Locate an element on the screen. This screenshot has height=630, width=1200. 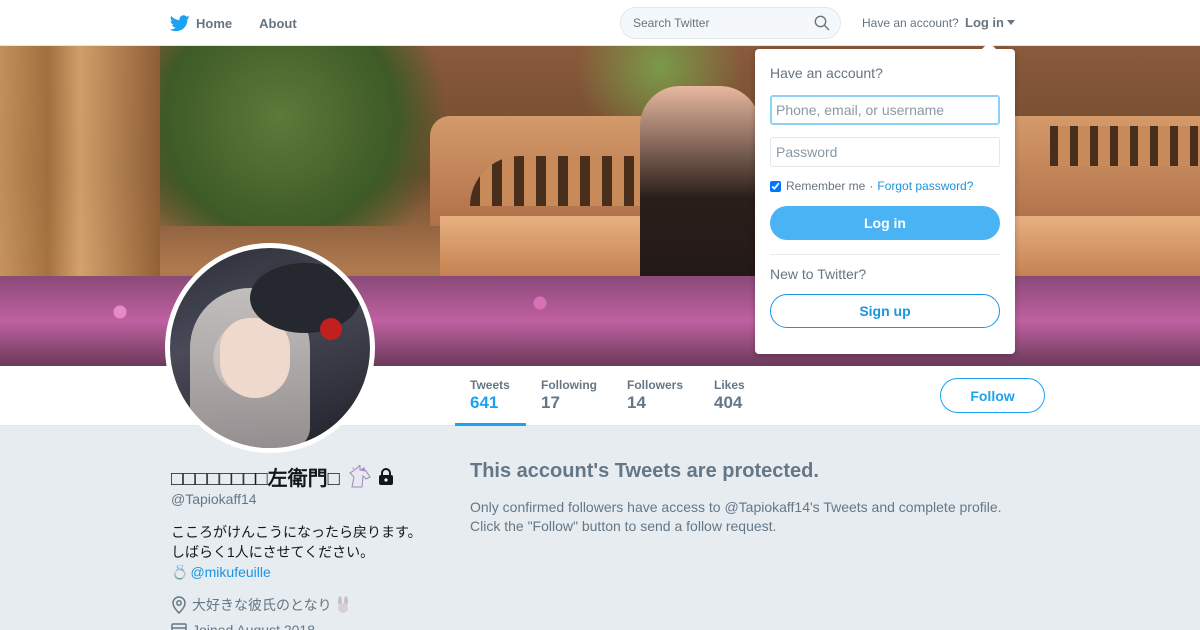
bio-line: しばらく1人にさせてください。 is located at coordinates (273, 552).